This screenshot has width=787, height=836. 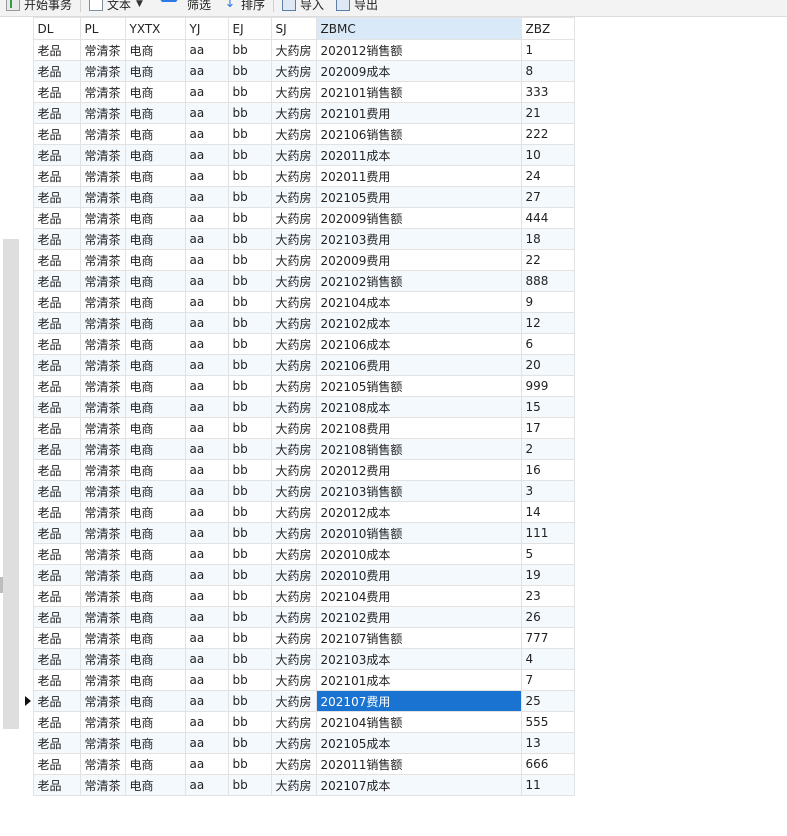 I want to click on cell-zbmc: 202106成本, so click(x=418, y=344).